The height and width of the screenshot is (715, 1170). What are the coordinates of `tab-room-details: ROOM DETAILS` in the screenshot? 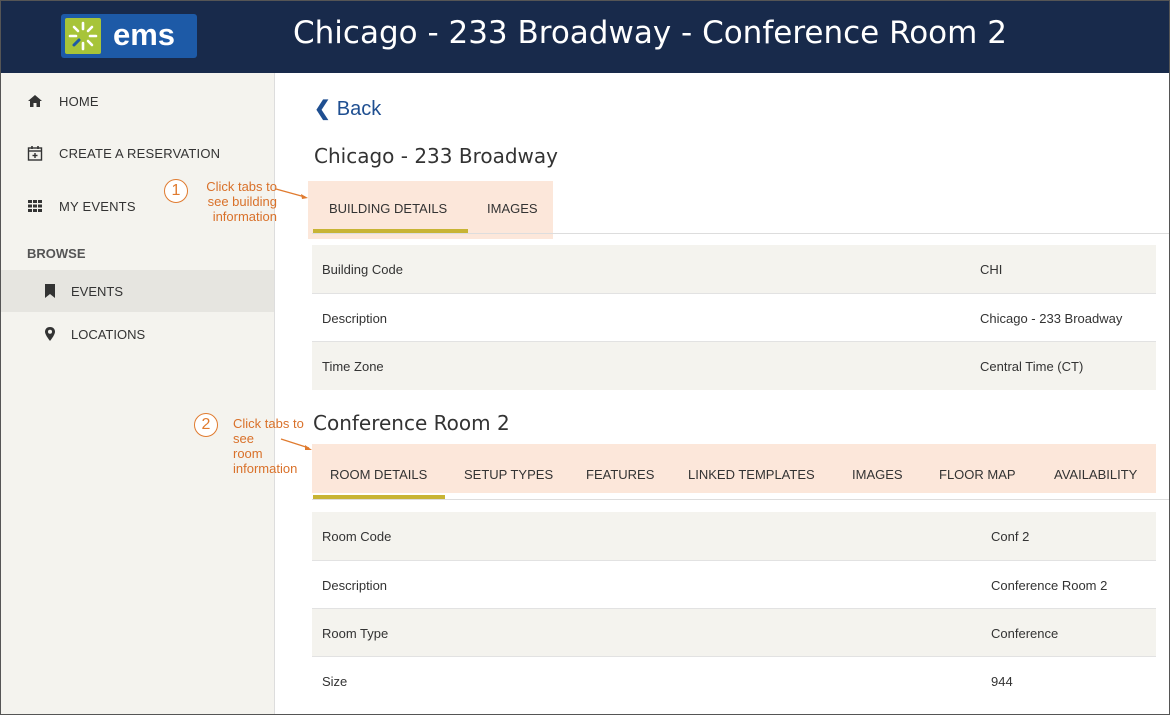 It's located at (378, 474).